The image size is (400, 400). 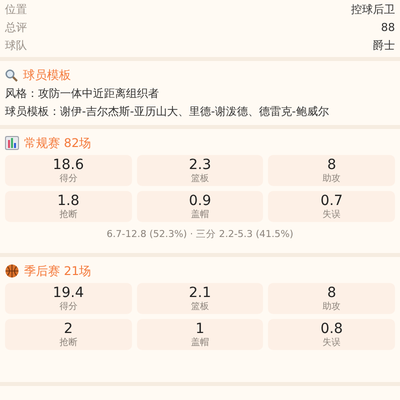 What do you see at coordinates (11, 75) in the screenshot?
I see `search-icon` at bounding box center [11, 75].